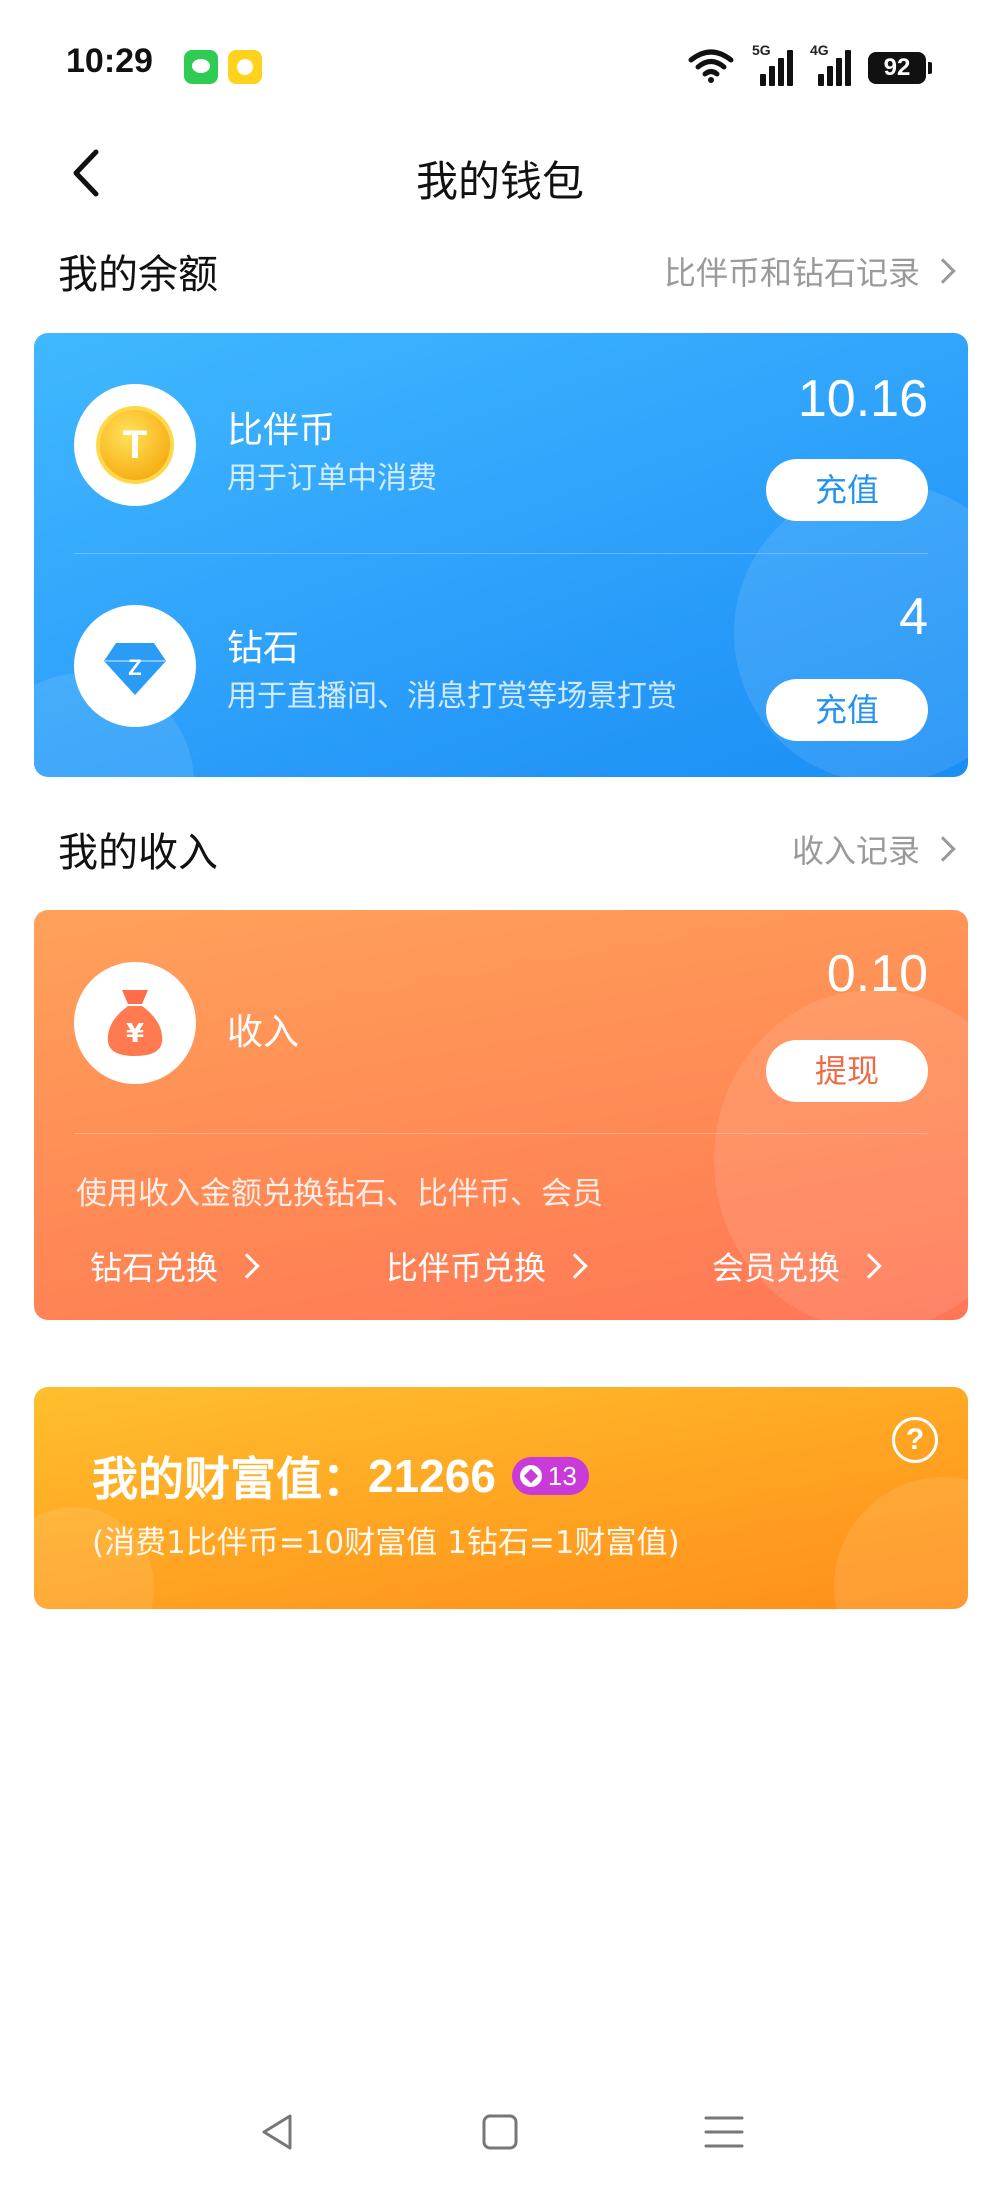  I want to click on coin-recharge-button: 充值, so click(847, 490).